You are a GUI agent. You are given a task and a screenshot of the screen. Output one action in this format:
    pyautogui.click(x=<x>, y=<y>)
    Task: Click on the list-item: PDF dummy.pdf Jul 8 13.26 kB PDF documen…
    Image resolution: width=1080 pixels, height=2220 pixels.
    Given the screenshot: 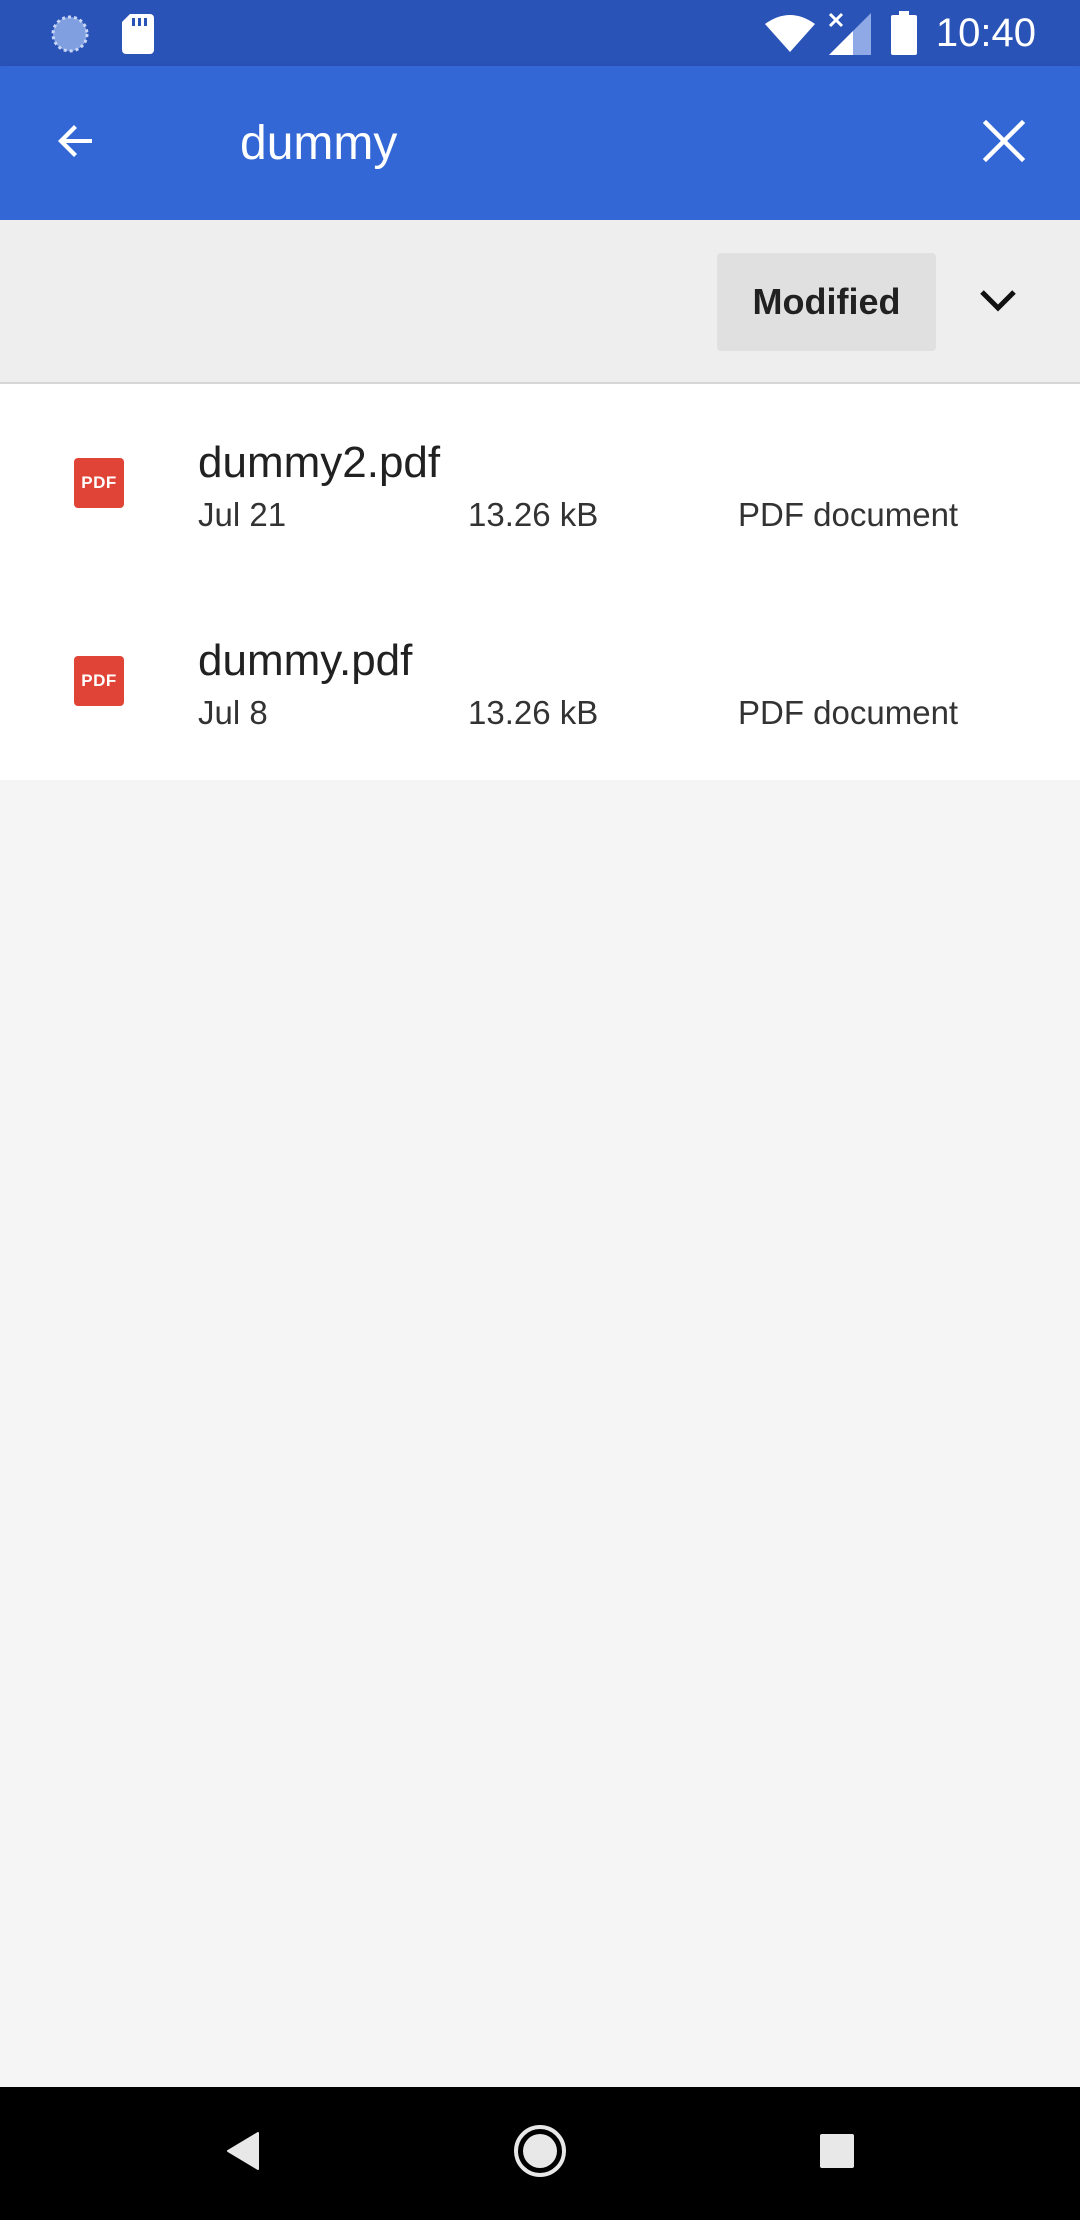 What is the action you would take?
    pyautogui.click(x=540, y=681)
    